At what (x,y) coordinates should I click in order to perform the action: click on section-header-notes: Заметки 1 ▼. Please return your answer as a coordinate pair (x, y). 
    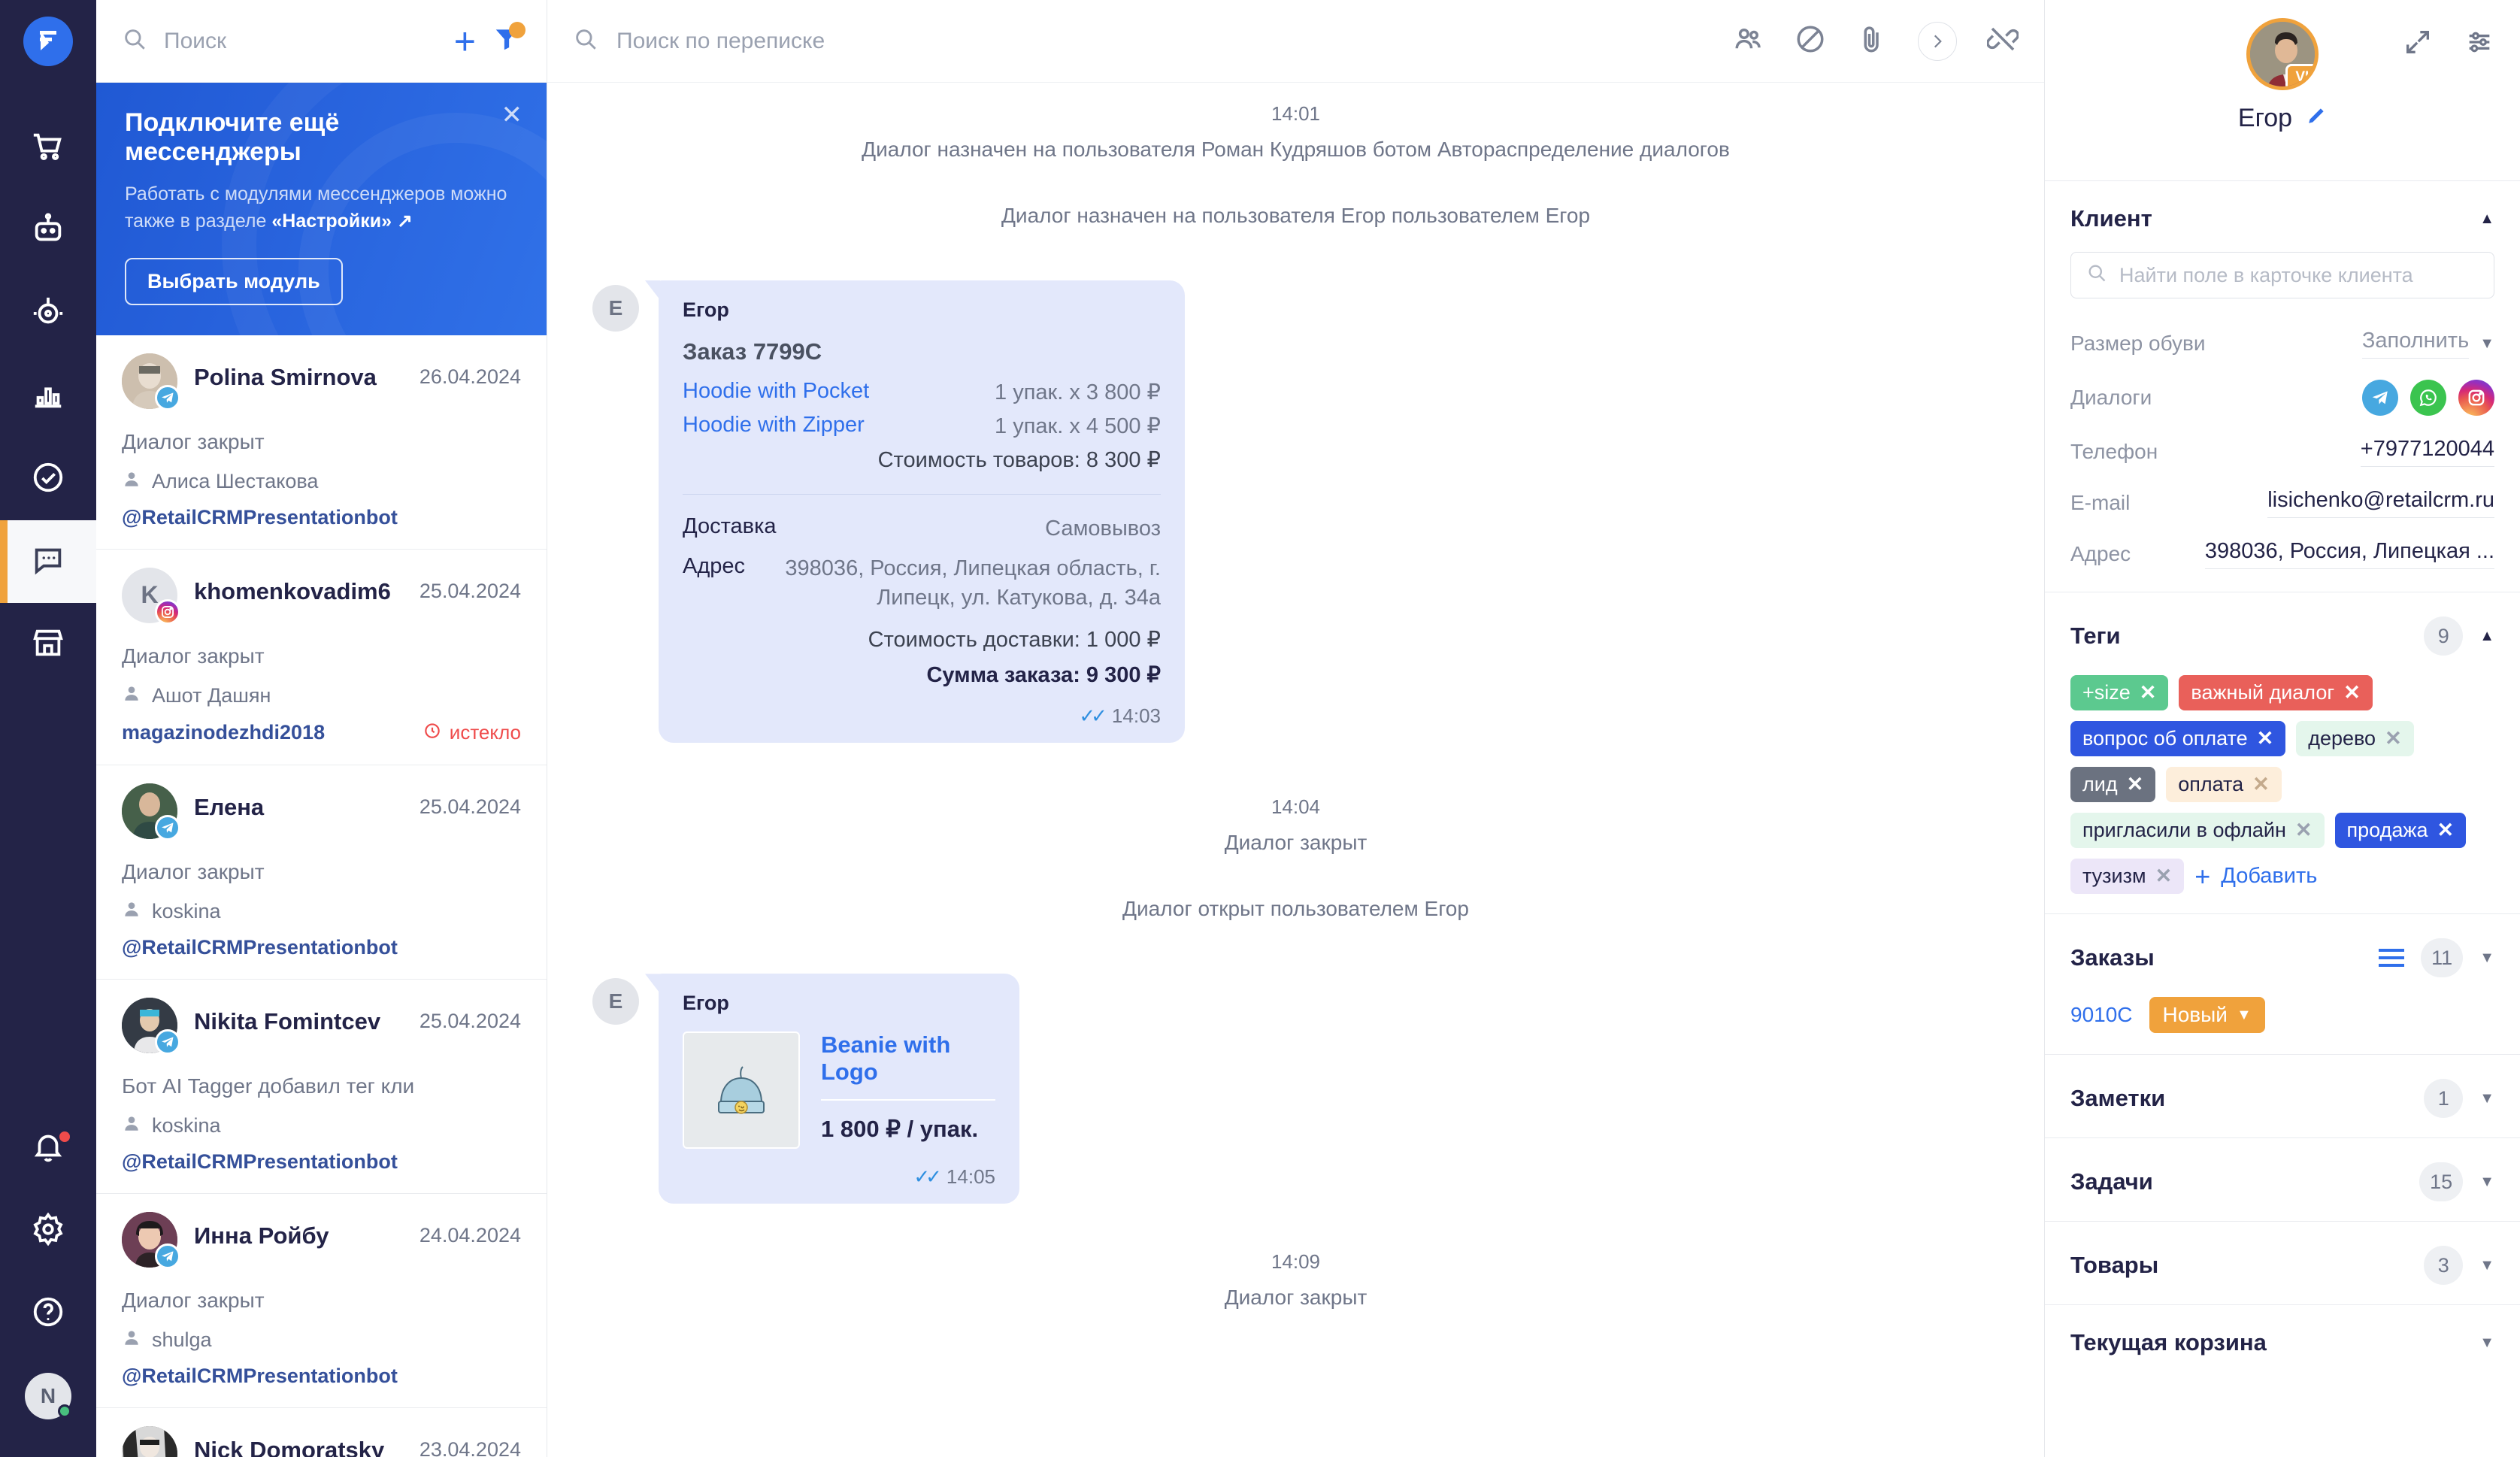
    Looking at the image, I should click on (2282, 1095).